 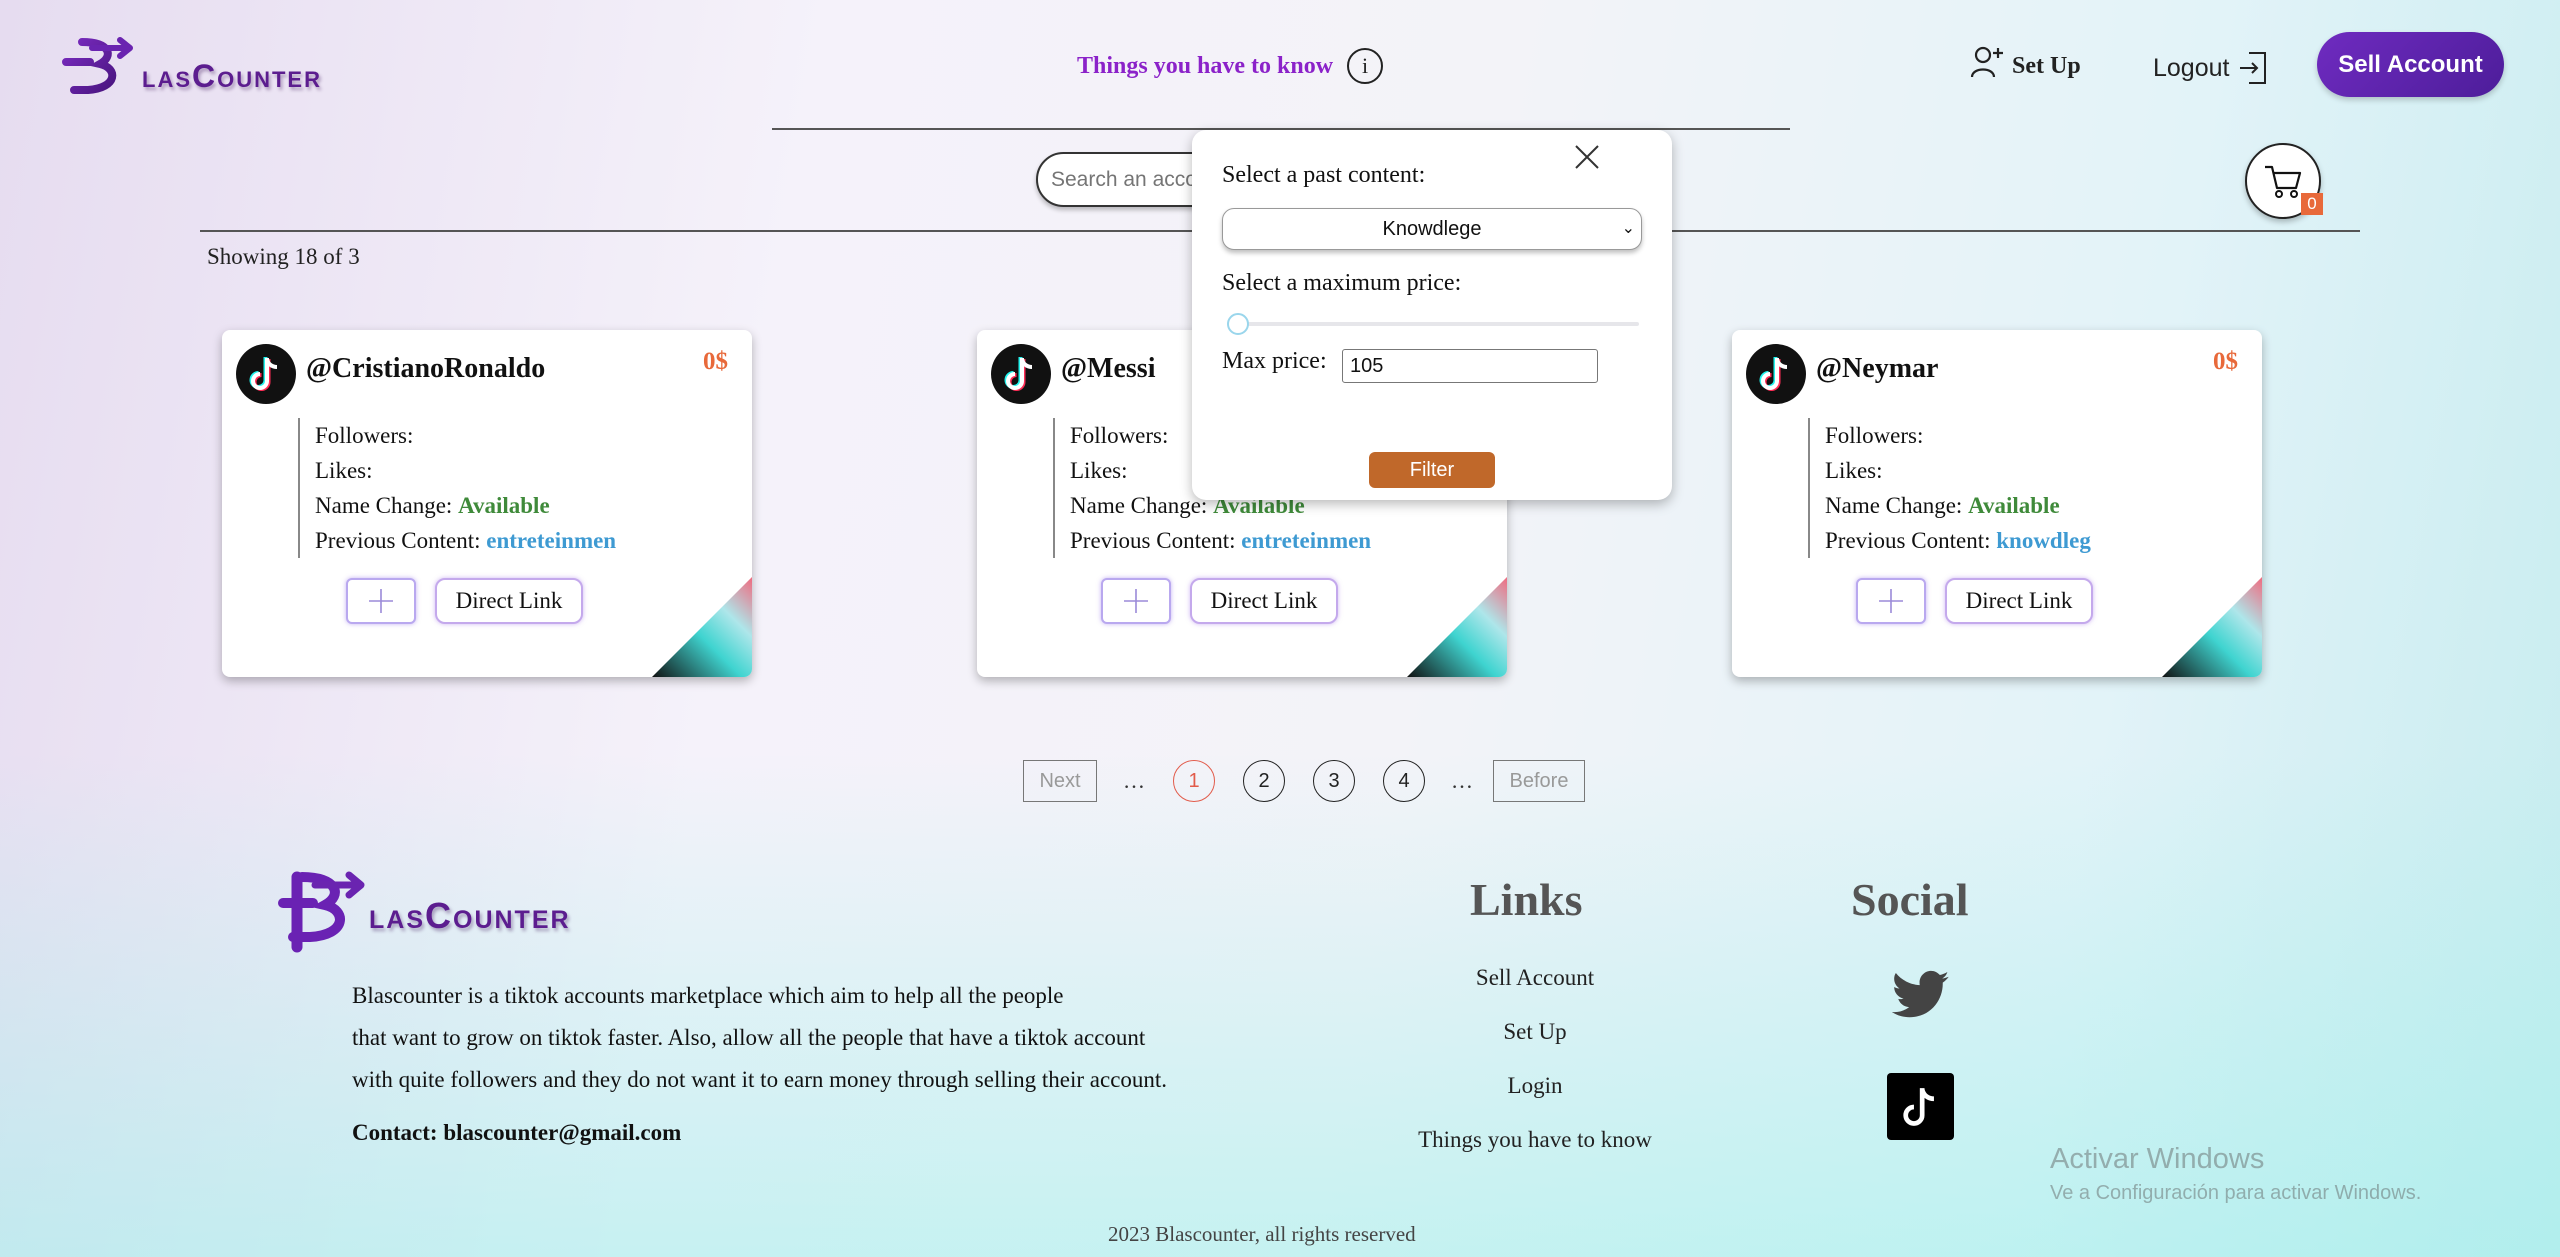 I want to click on brand-logo: lasCounter, so click(x=210, y=68).